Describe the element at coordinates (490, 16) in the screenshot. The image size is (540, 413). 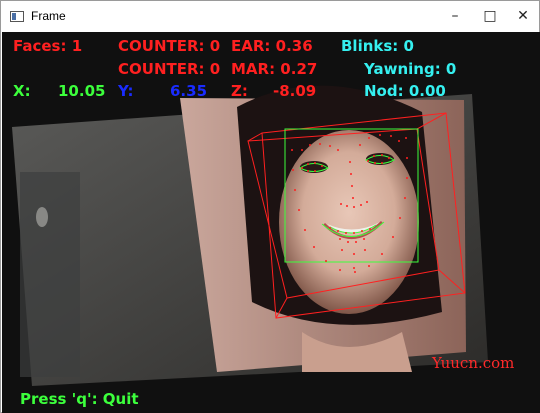
I see `maximize-icon: □` at that location.